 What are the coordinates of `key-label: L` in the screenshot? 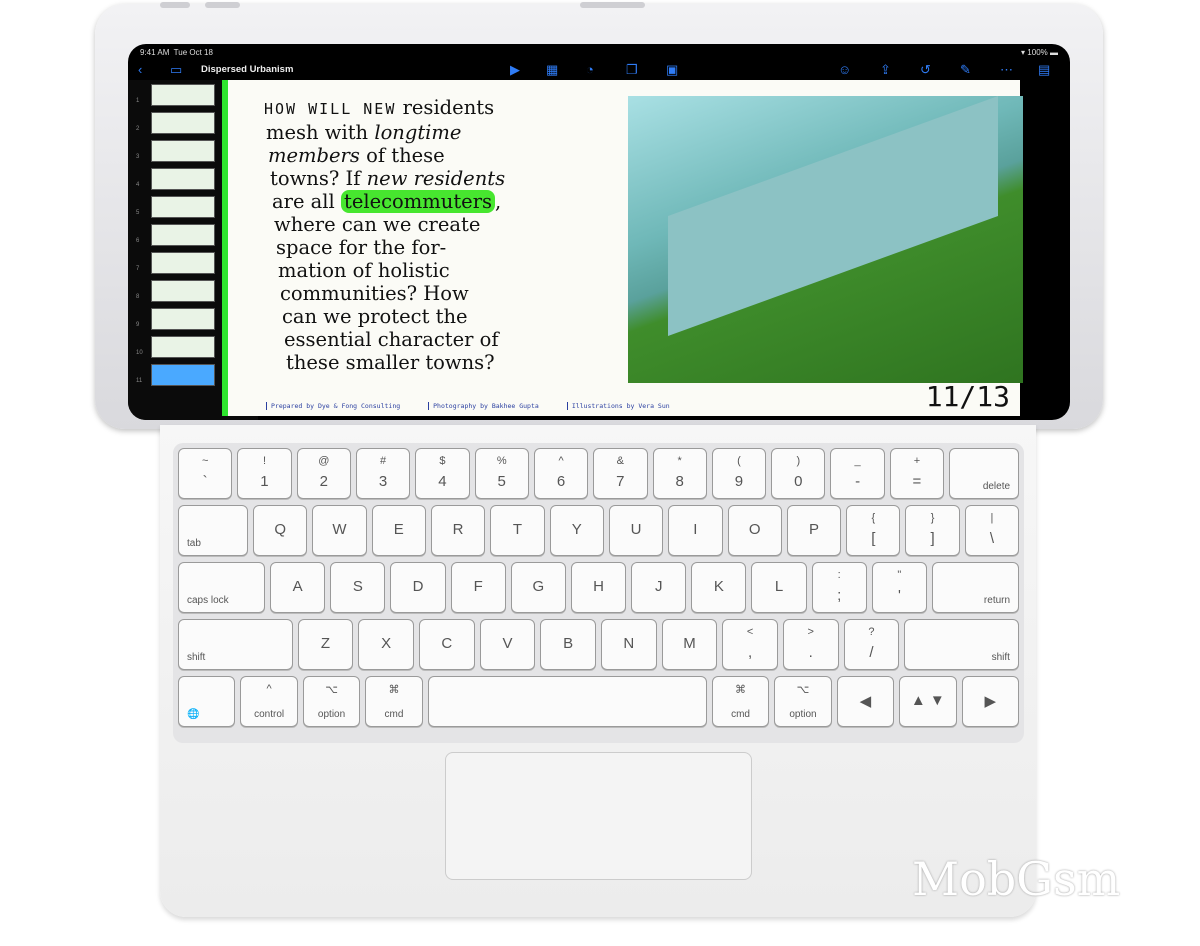 It's located at (779, 586).